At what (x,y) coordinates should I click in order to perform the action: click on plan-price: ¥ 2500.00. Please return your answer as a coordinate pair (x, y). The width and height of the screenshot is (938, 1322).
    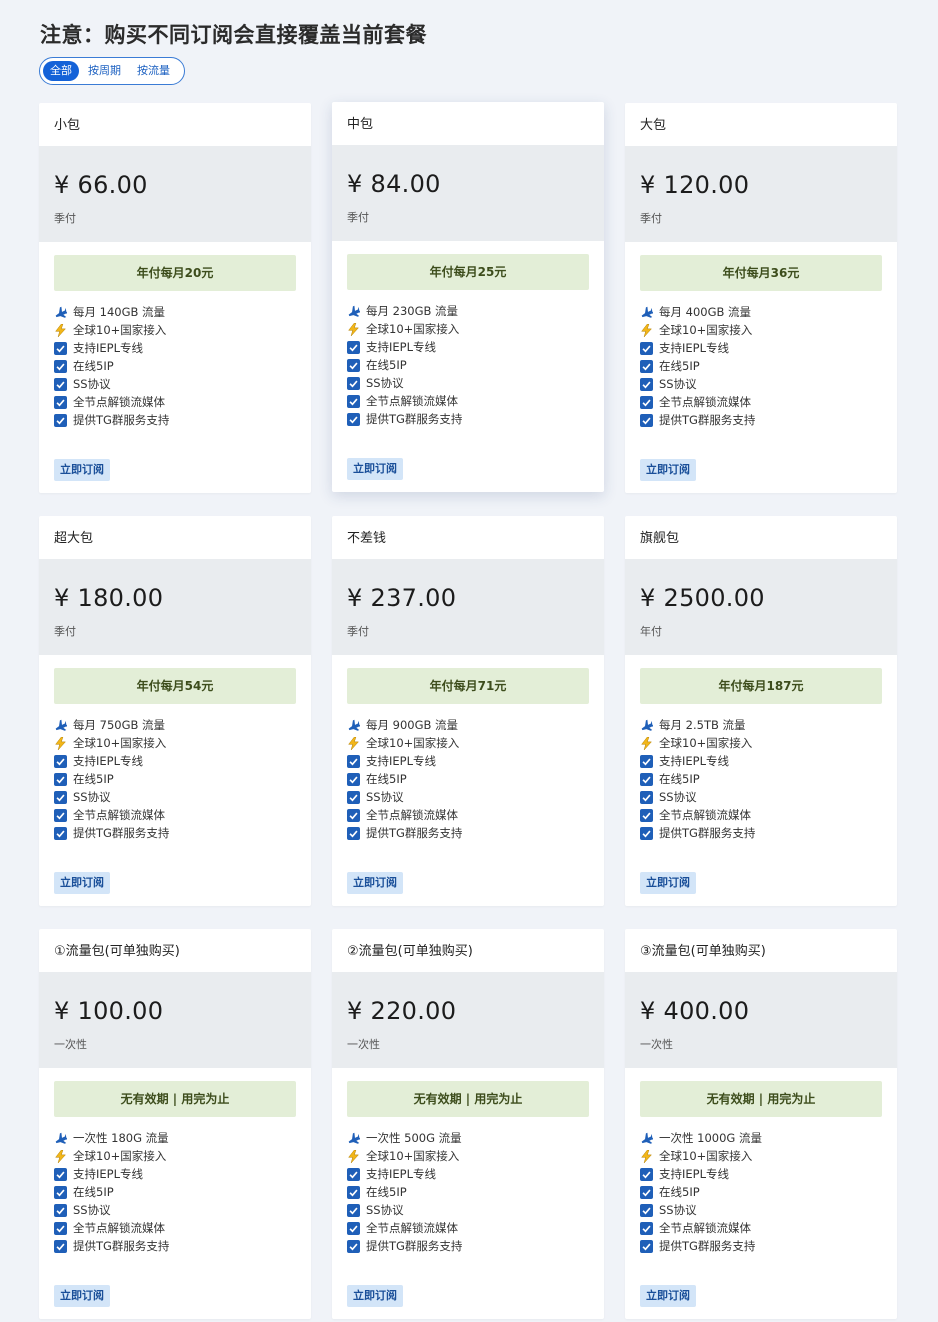
    Looking at the image, I should click on (702, 598).